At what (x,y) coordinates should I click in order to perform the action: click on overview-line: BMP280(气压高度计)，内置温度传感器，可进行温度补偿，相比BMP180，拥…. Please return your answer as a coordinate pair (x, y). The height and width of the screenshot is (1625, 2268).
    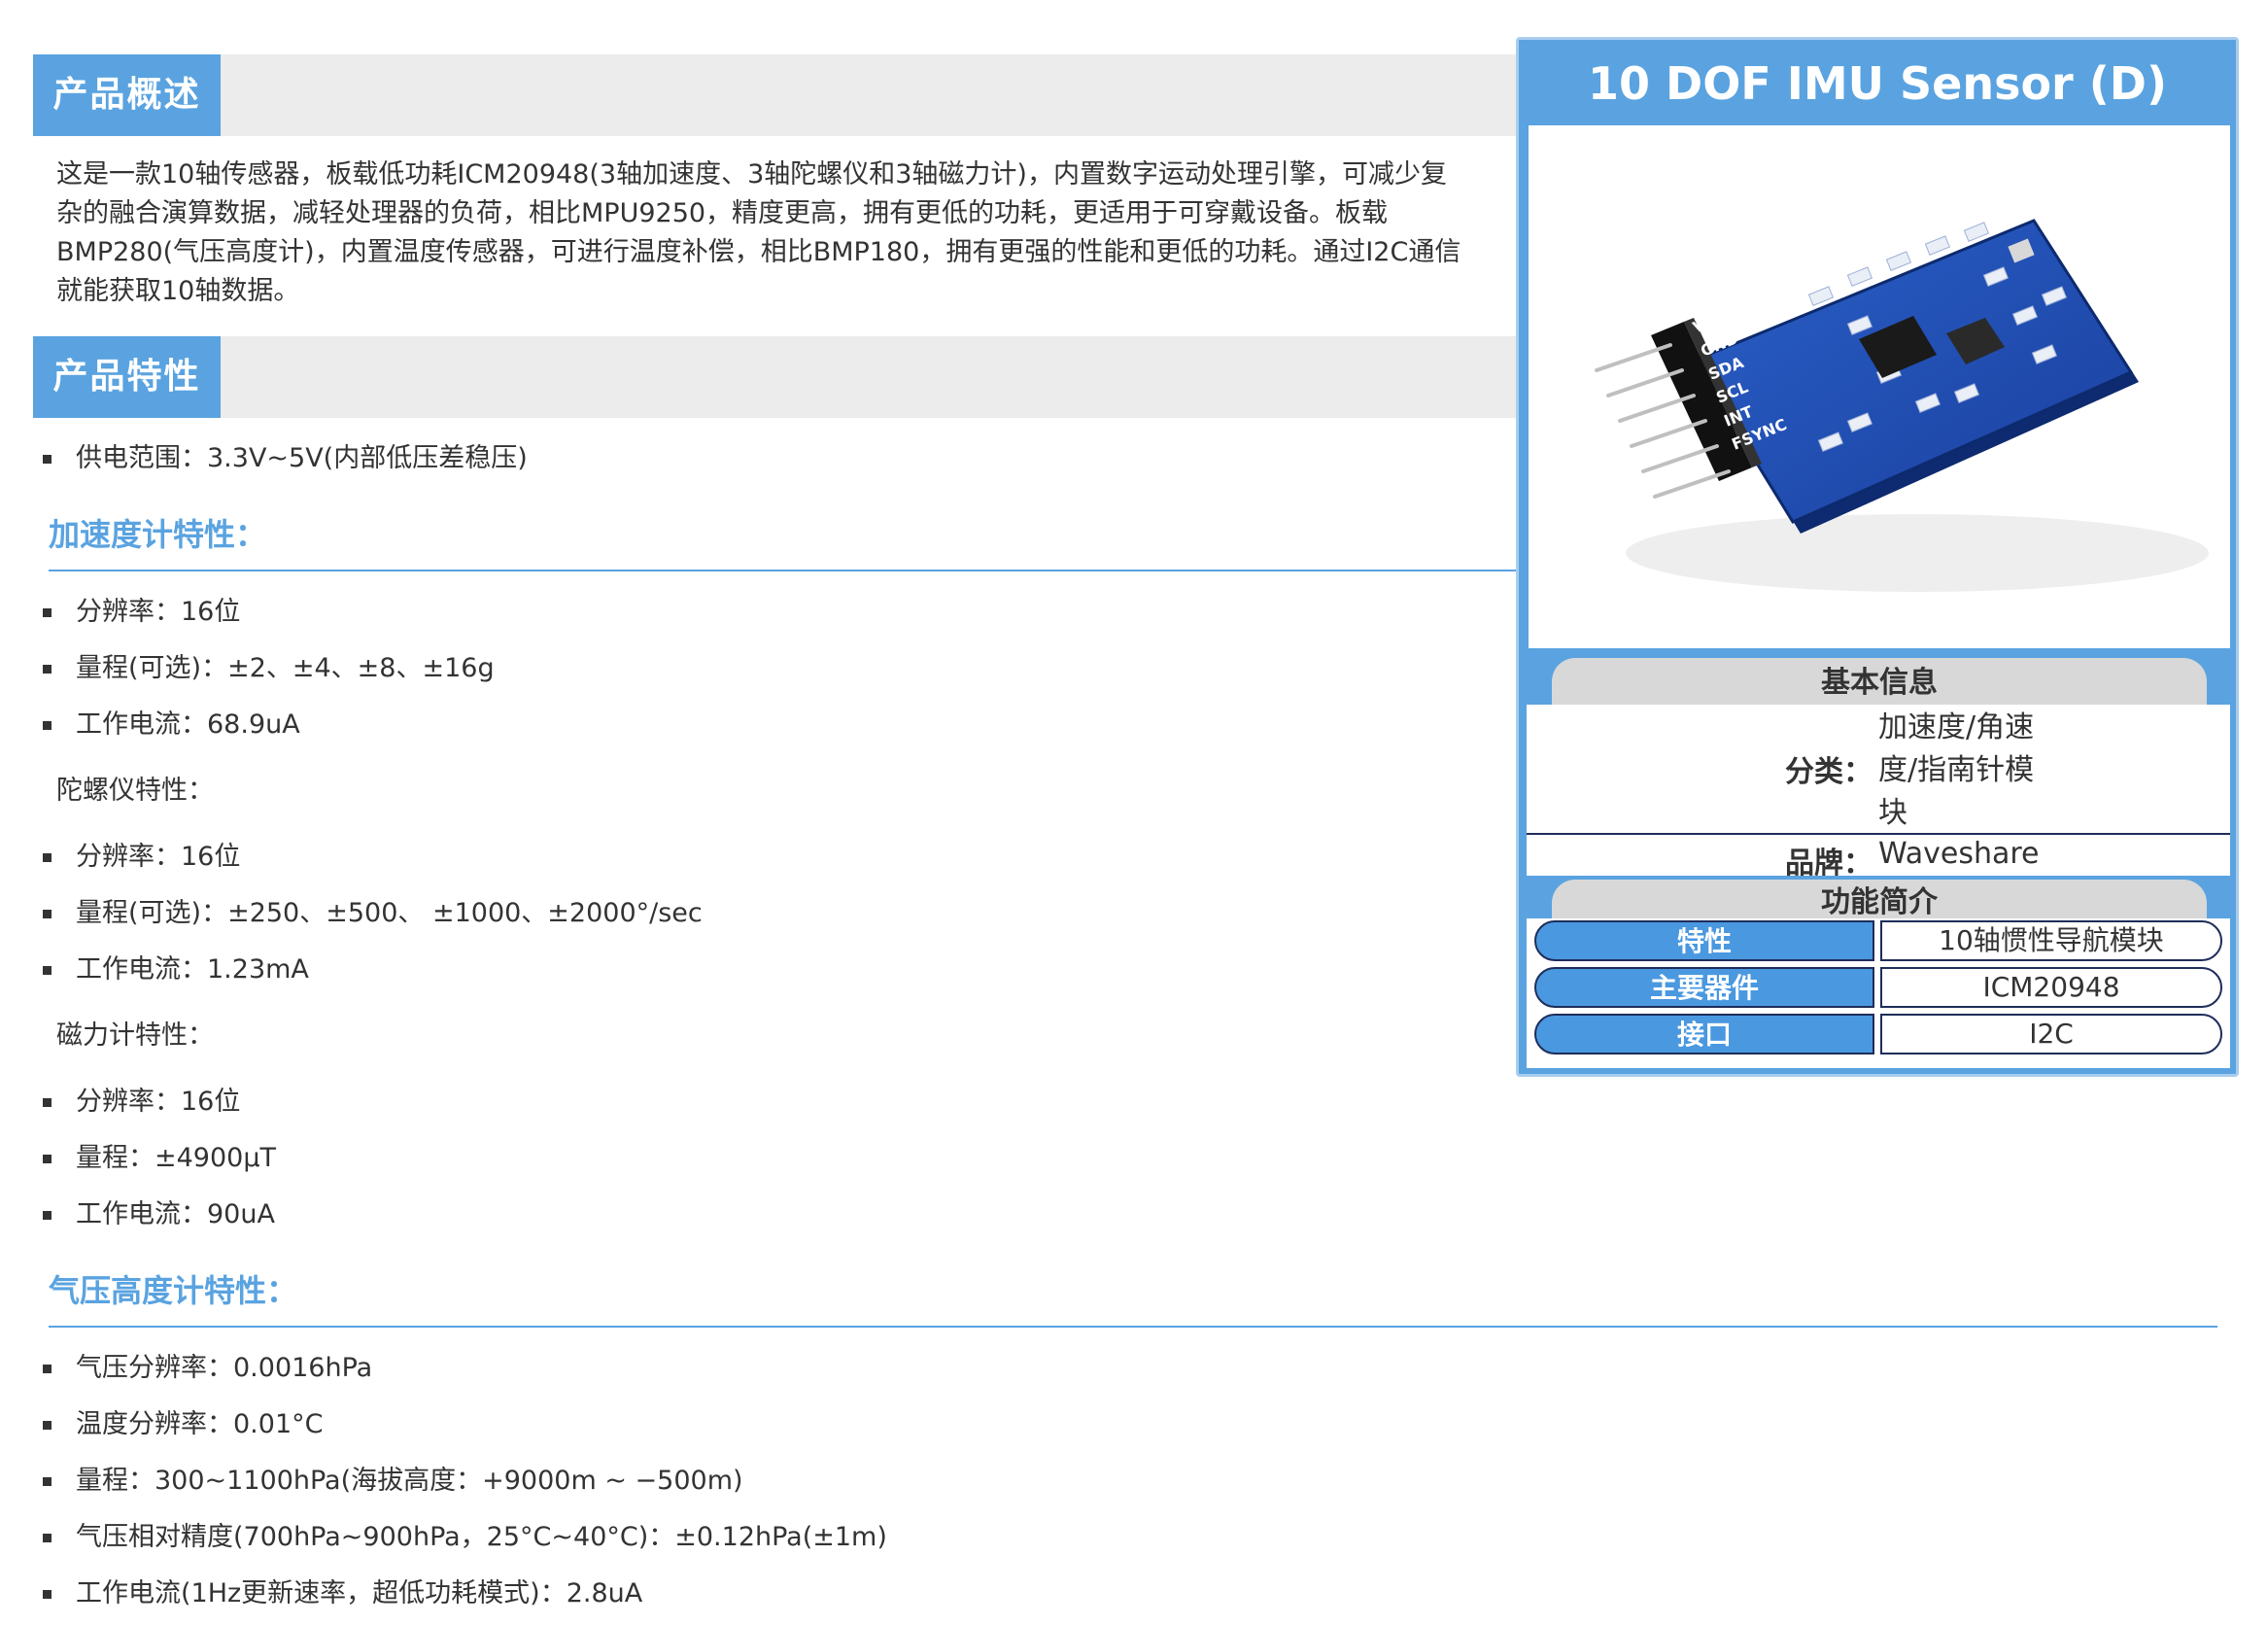
    Looking at the image, I should click on (758, 252).